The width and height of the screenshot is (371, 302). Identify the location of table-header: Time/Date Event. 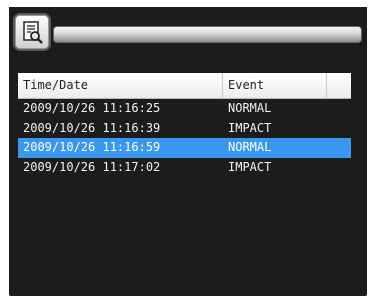
(184, 86).